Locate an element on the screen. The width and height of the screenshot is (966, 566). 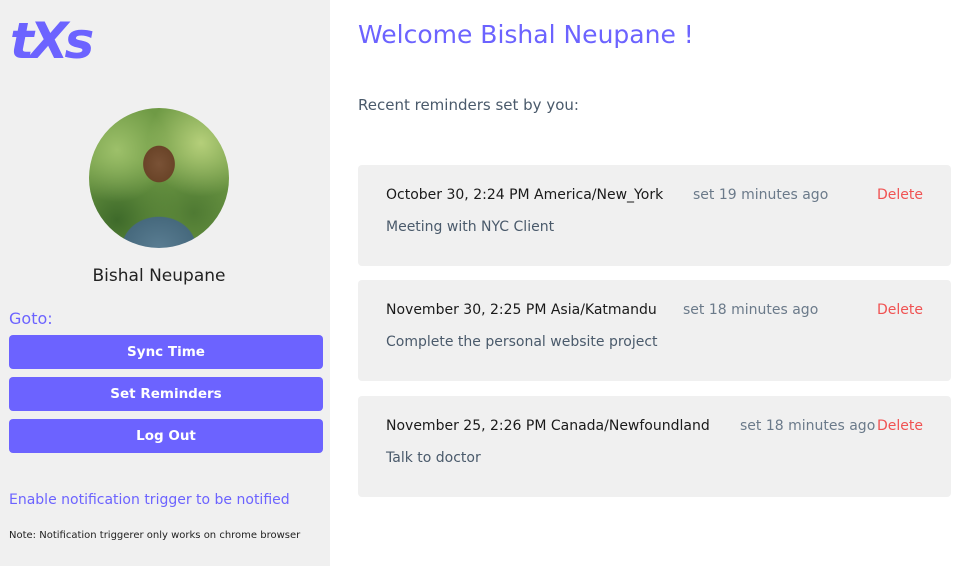
welcome-heading: Welcome Bishal Neupane ! is located at coordinates (526, 34).